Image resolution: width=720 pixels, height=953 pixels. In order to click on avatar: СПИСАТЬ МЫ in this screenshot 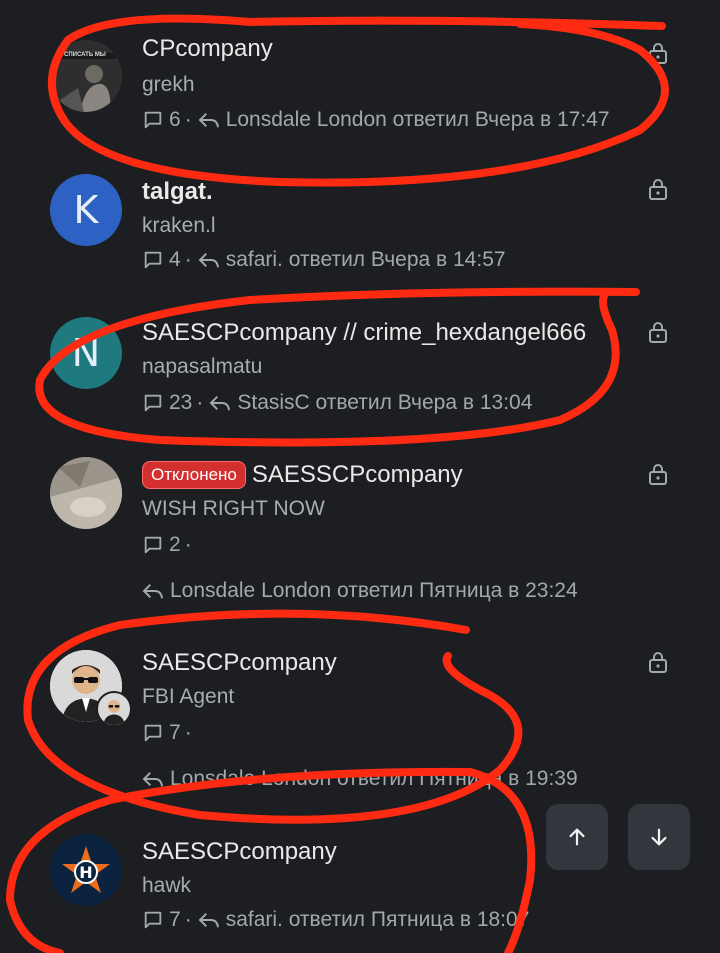, I will do `click(86, 76)`.